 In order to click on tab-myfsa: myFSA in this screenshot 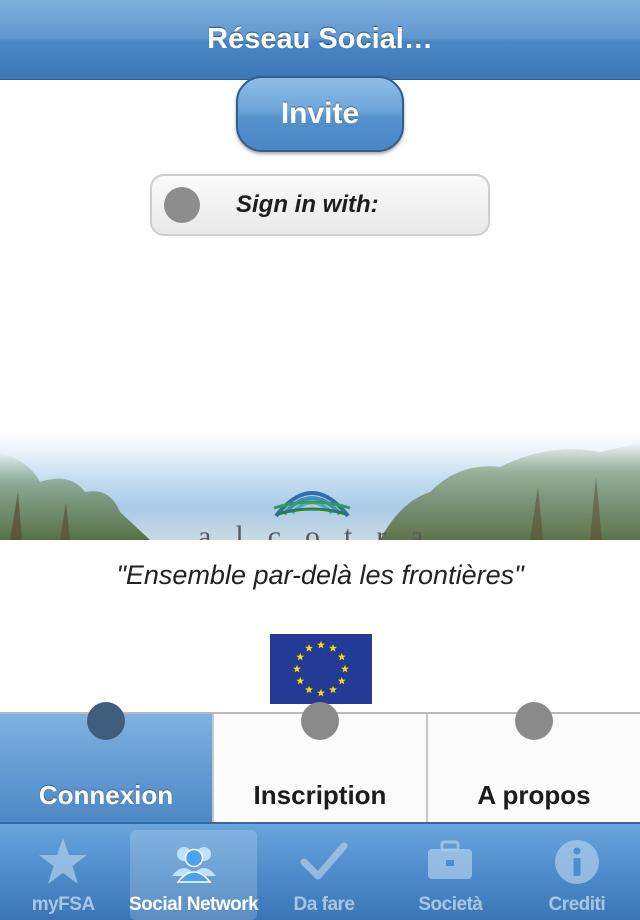, I will do `click(63, 872)`.